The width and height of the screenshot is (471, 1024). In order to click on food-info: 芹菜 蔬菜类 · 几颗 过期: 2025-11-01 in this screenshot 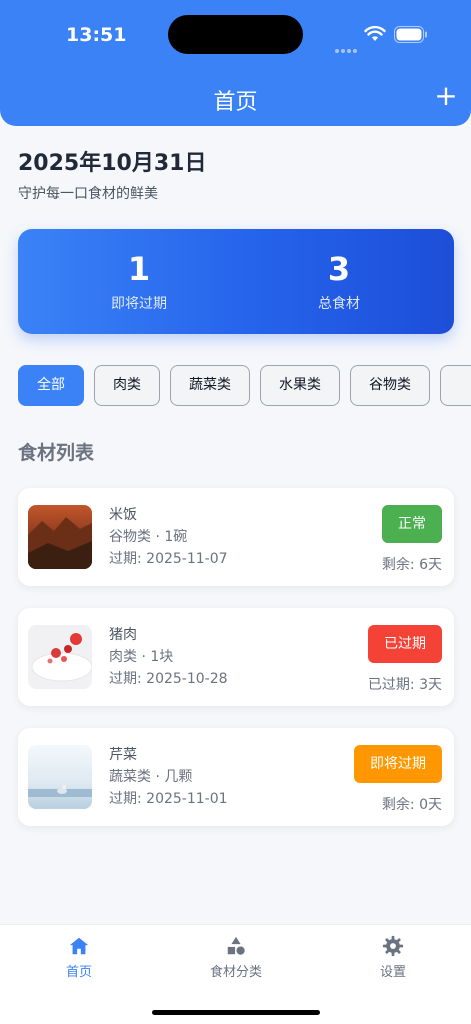, I will do `click(168, 777)`.